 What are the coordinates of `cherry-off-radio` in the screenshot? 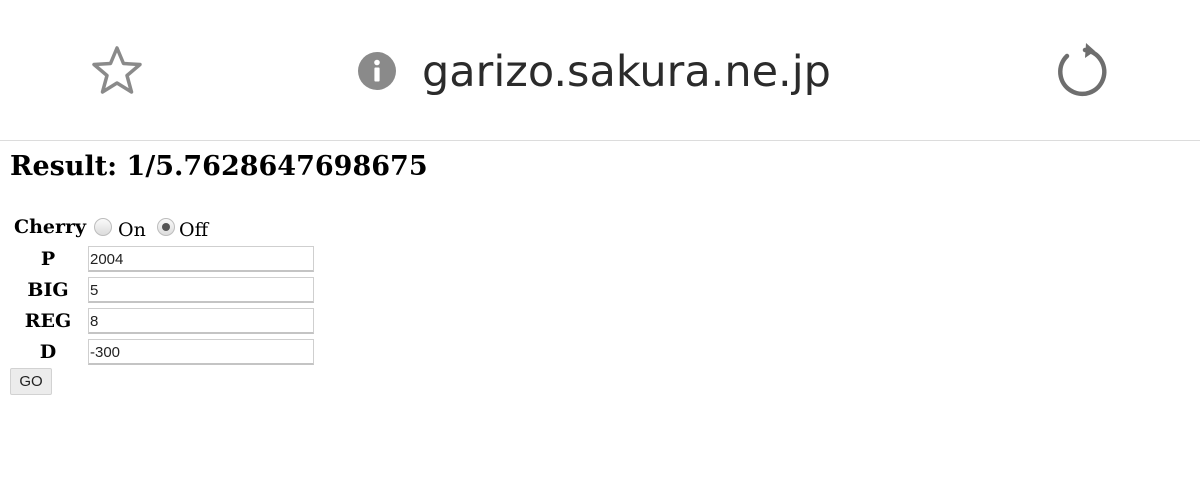 It's located at (166, 227).